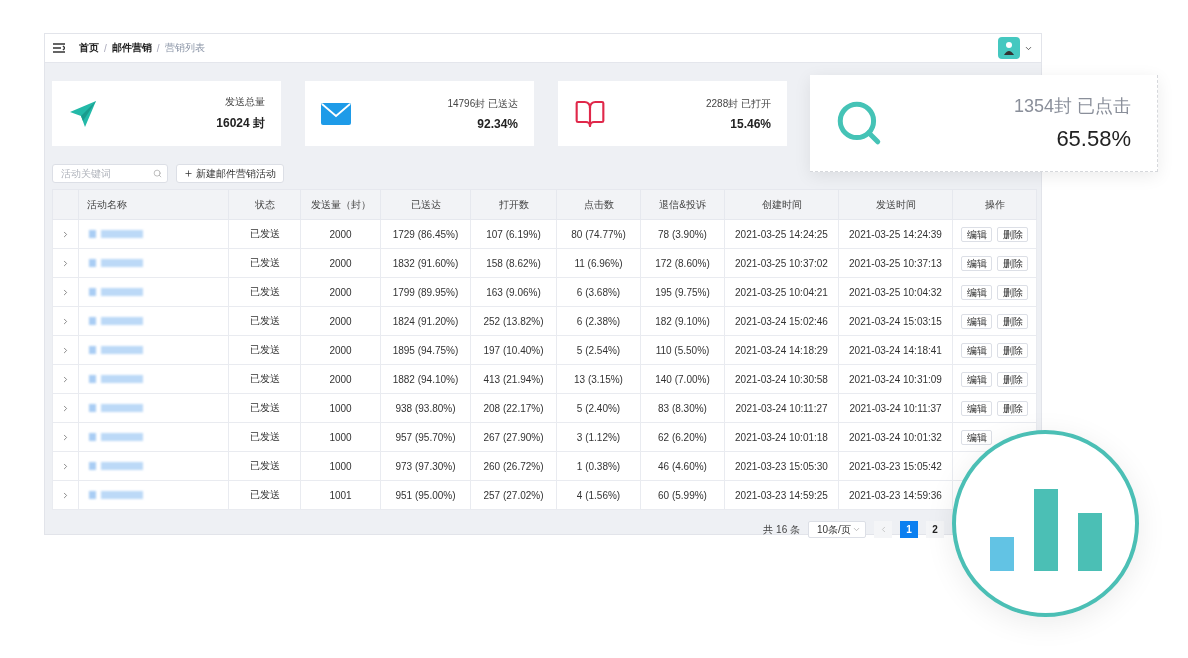 This screenshot has width=1188, height=658. I want to click on column-header: 点击数, so click(598, 204).